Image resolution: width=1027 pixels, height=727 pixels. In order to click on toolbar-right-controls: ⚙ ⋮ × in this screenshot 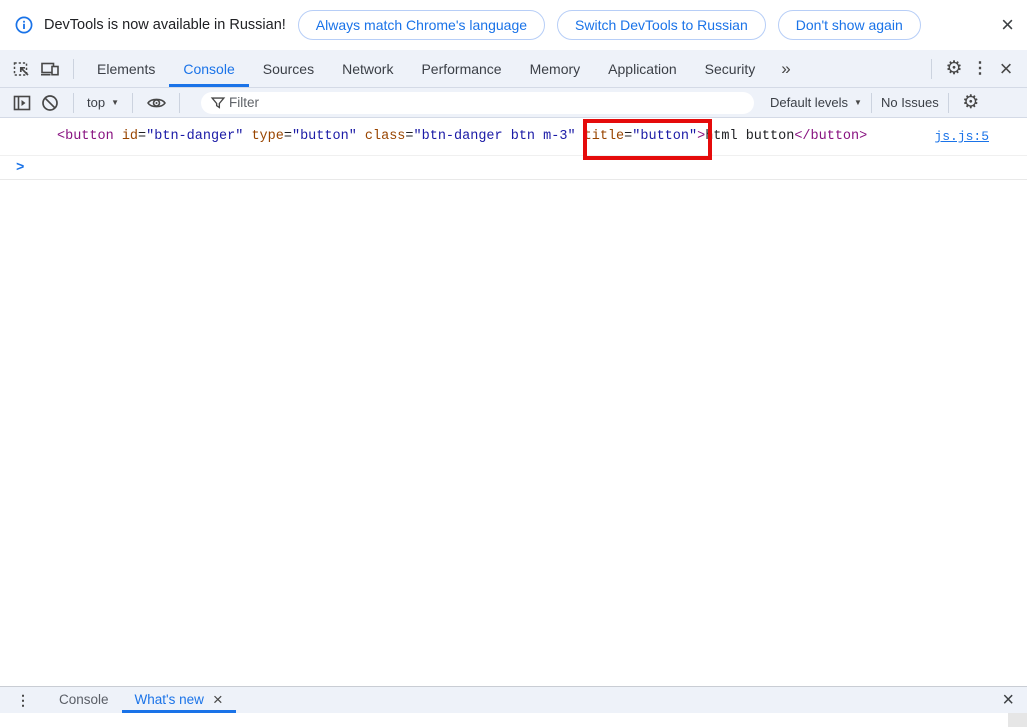, I will do `click(974, 68)`.